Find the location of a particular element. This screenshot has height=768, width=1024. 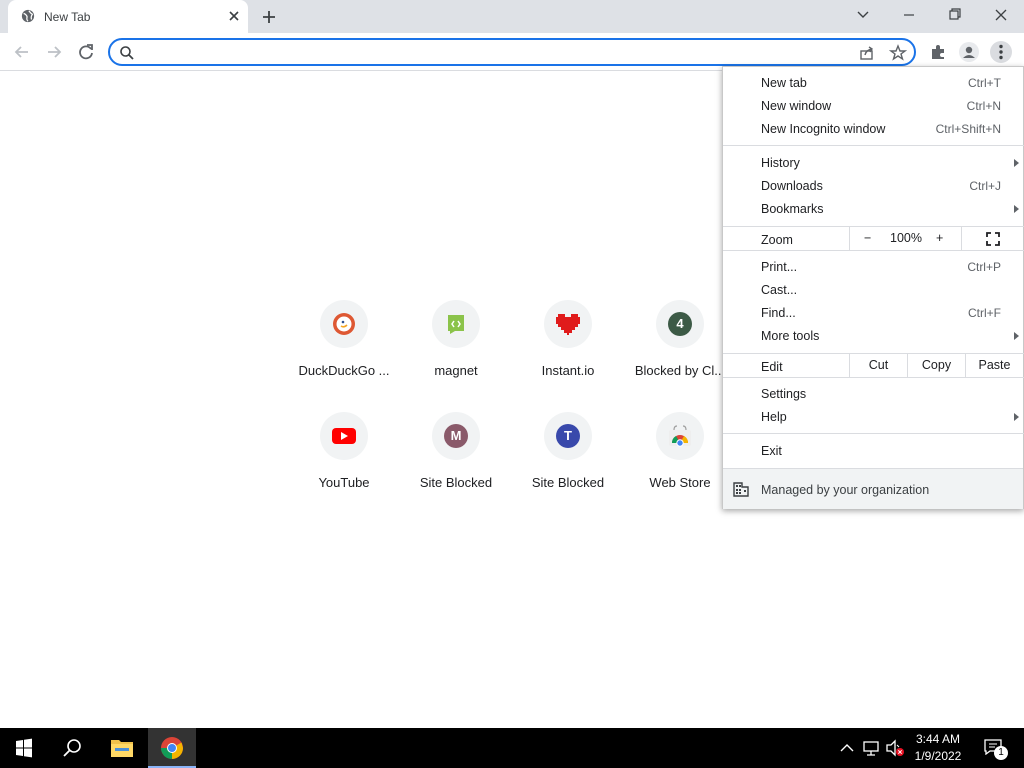

profile-avatar-icon is located at coordinates (969, 52).